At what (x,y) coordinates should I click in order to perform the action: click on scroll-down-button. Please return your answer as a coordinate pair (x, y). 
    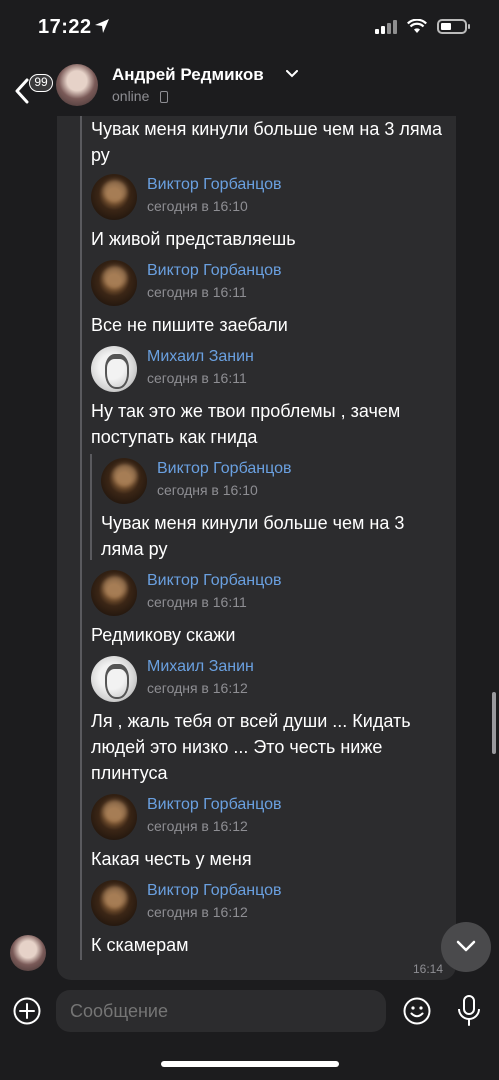
    Looking at the image, I should click on (466, 947).